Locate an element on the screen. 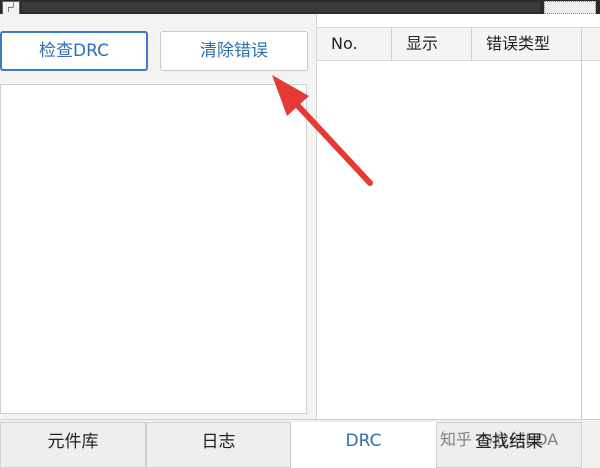 The height and width of the screenshot is (468, 600). table-header: No. 显示 错误类型 is located at coordinates (458, 44).